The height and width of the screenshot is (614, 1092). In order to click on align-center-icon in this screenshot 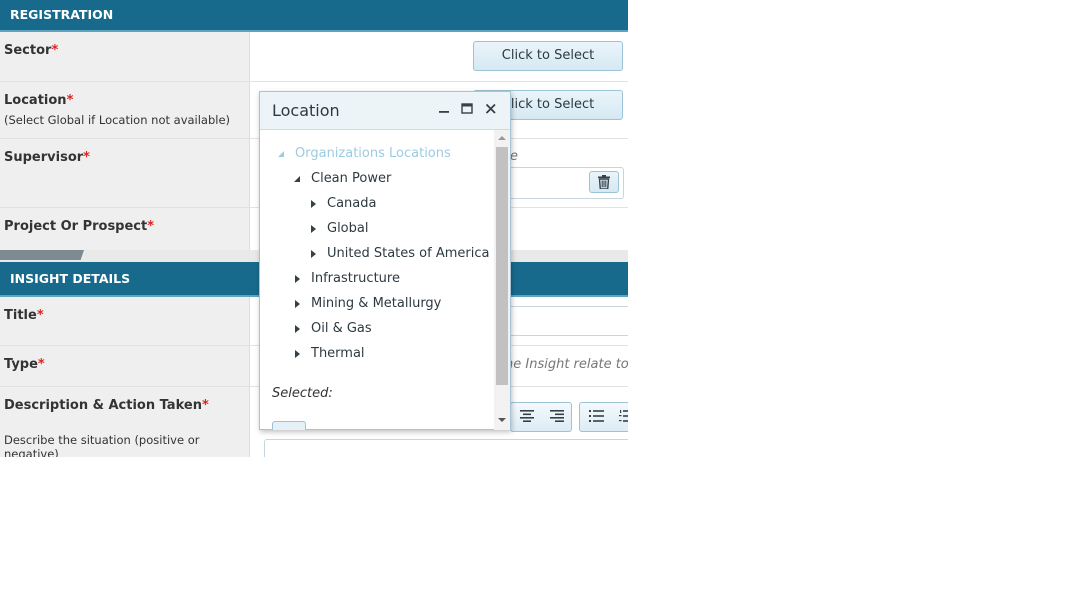, I will do `click(527, 416)`.